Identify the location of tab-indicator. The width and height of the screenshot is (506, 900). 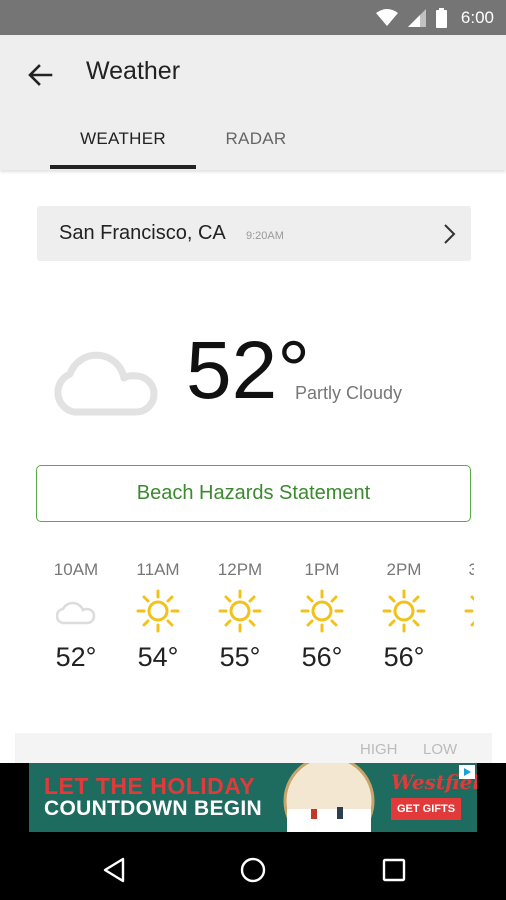
(123, 167).